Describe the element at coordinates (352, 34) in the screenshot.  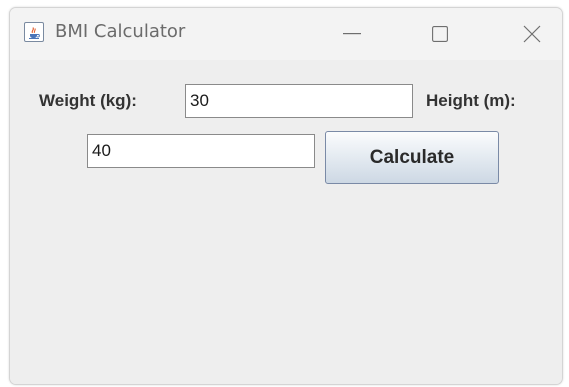
I see `minimize-button` at that location.